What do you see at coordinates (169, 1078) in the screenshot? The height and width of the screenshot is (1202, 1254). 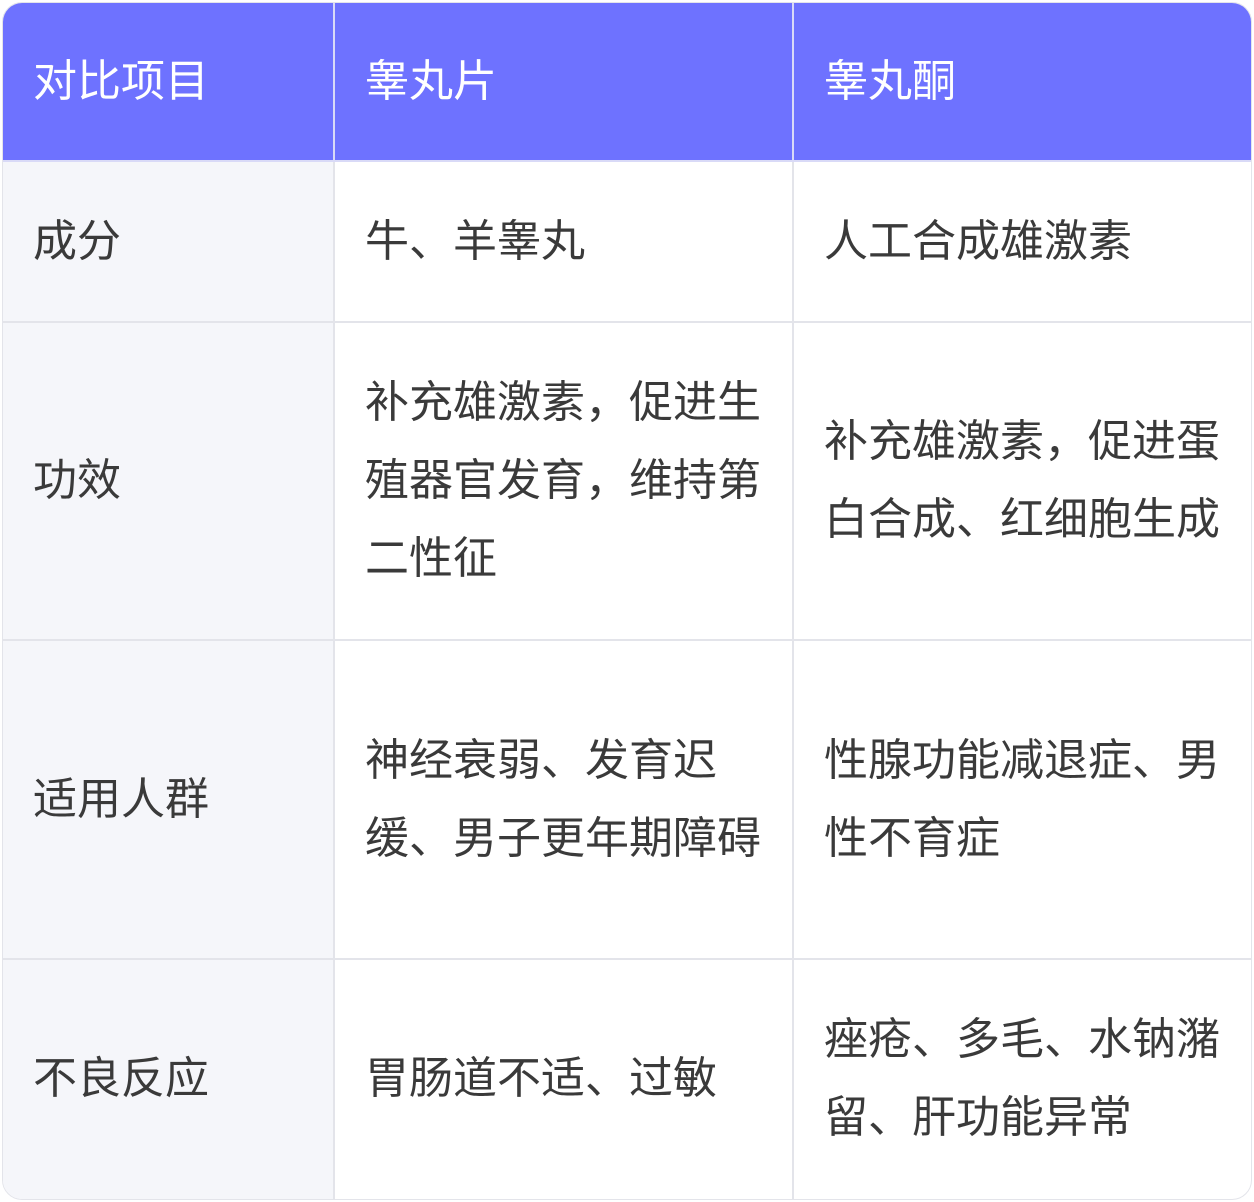 I see `row-label: 不良反应` at bounding box center [169, 1078].